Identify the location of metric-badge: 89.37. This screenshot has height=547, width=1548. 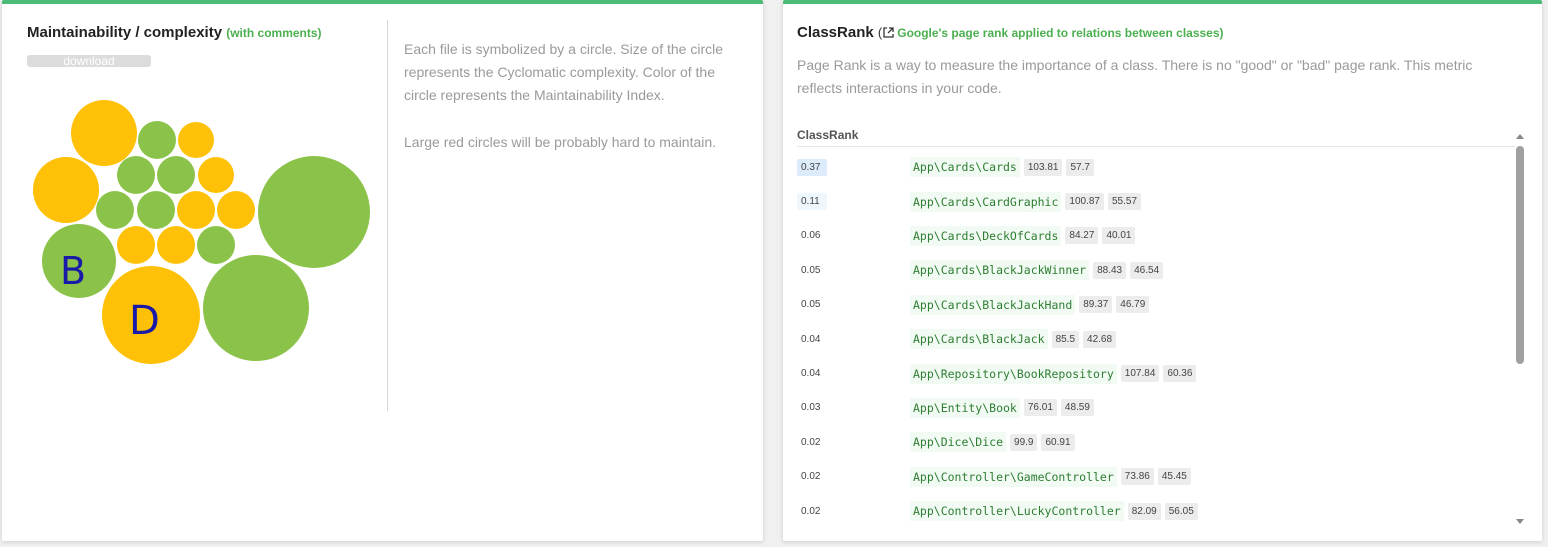
(1096, 305).